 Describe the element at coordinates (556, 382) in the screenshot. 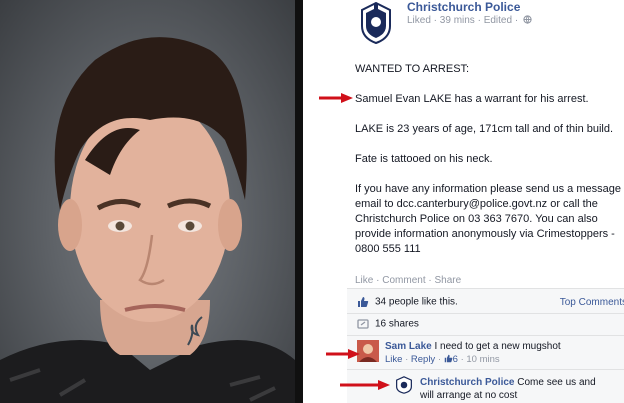

I see `reply-text: Come see us and` at that location.